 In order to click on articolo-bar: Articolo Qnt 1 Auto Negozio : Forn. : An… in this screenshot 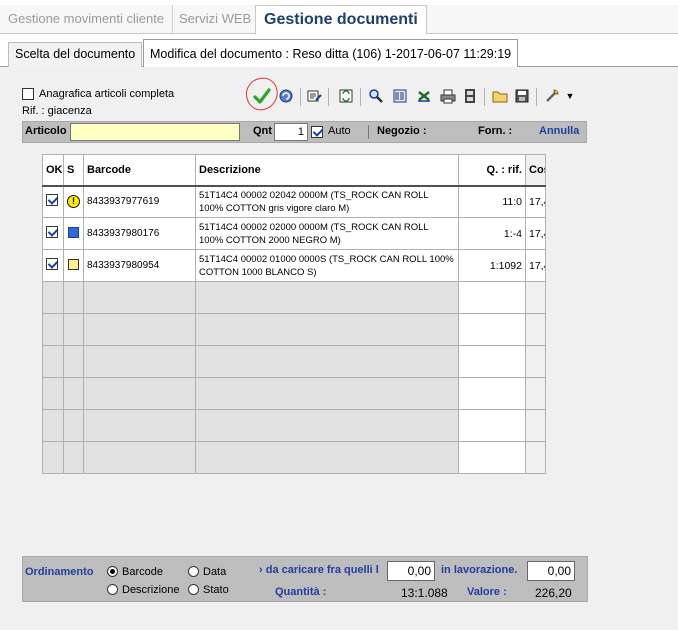, I will do `click(304, 132)`.